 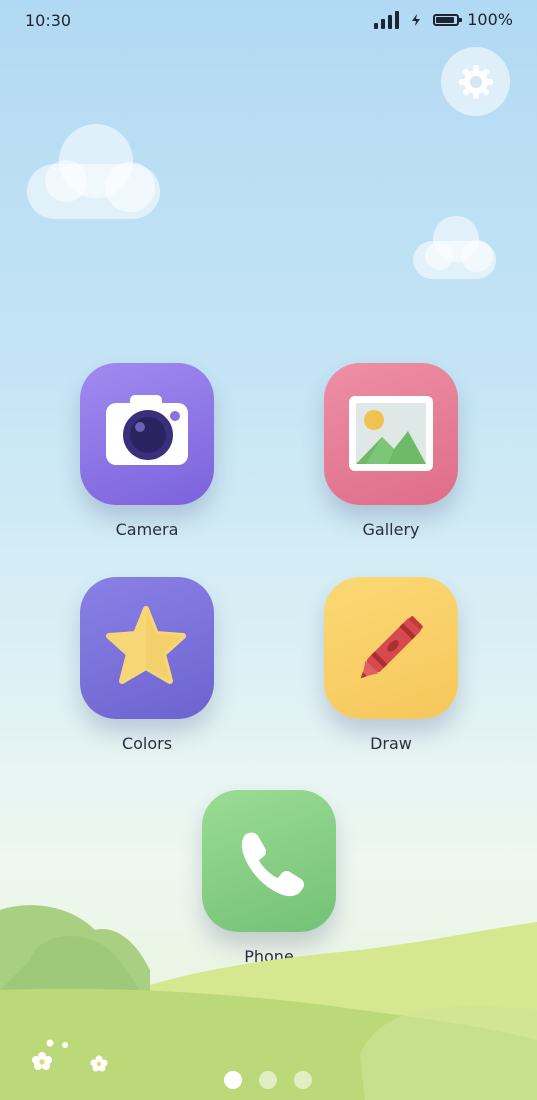 I want to click on signal-icon, so click(x=387, y=19).